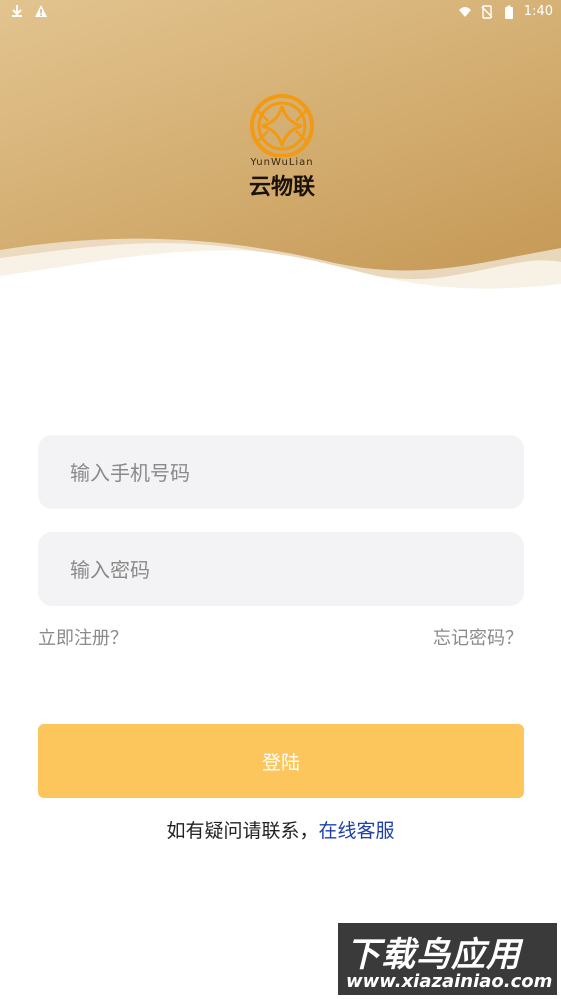 The width and height of the screenshot is (561, 999). Describe the element at coordinates (282, 126) in the screenshot. I see `logo-emblem-icon` at that location.